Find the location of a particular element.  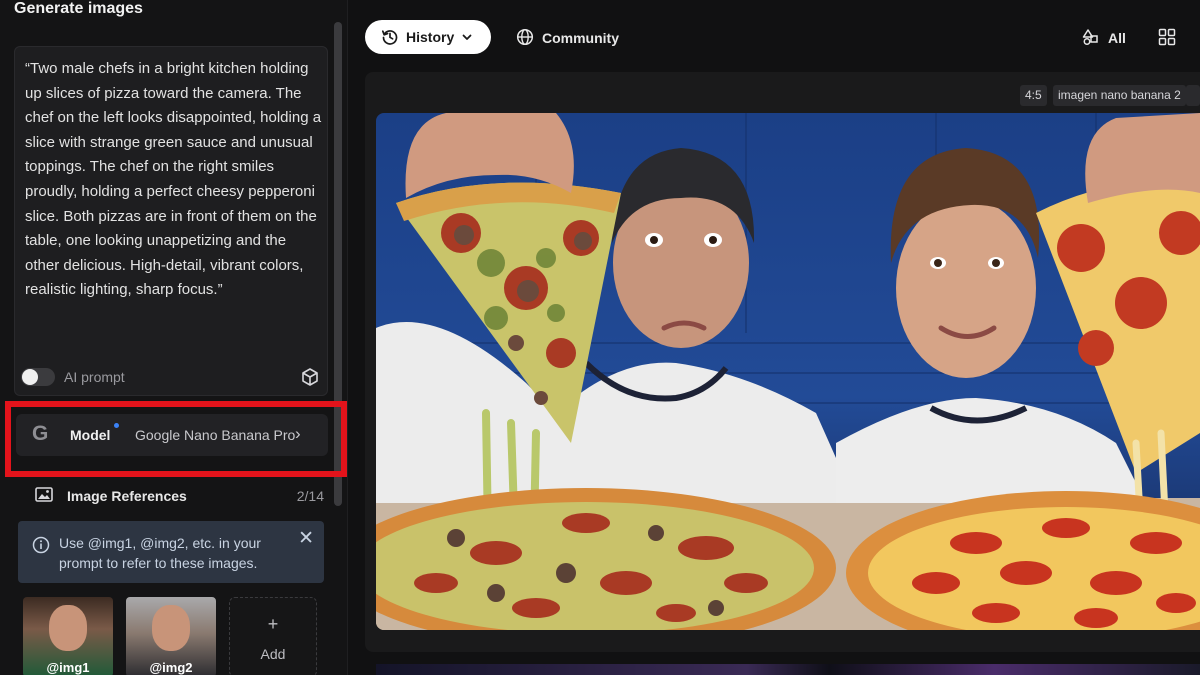

panel-title: Generate images is located at coordinates (78, 8).